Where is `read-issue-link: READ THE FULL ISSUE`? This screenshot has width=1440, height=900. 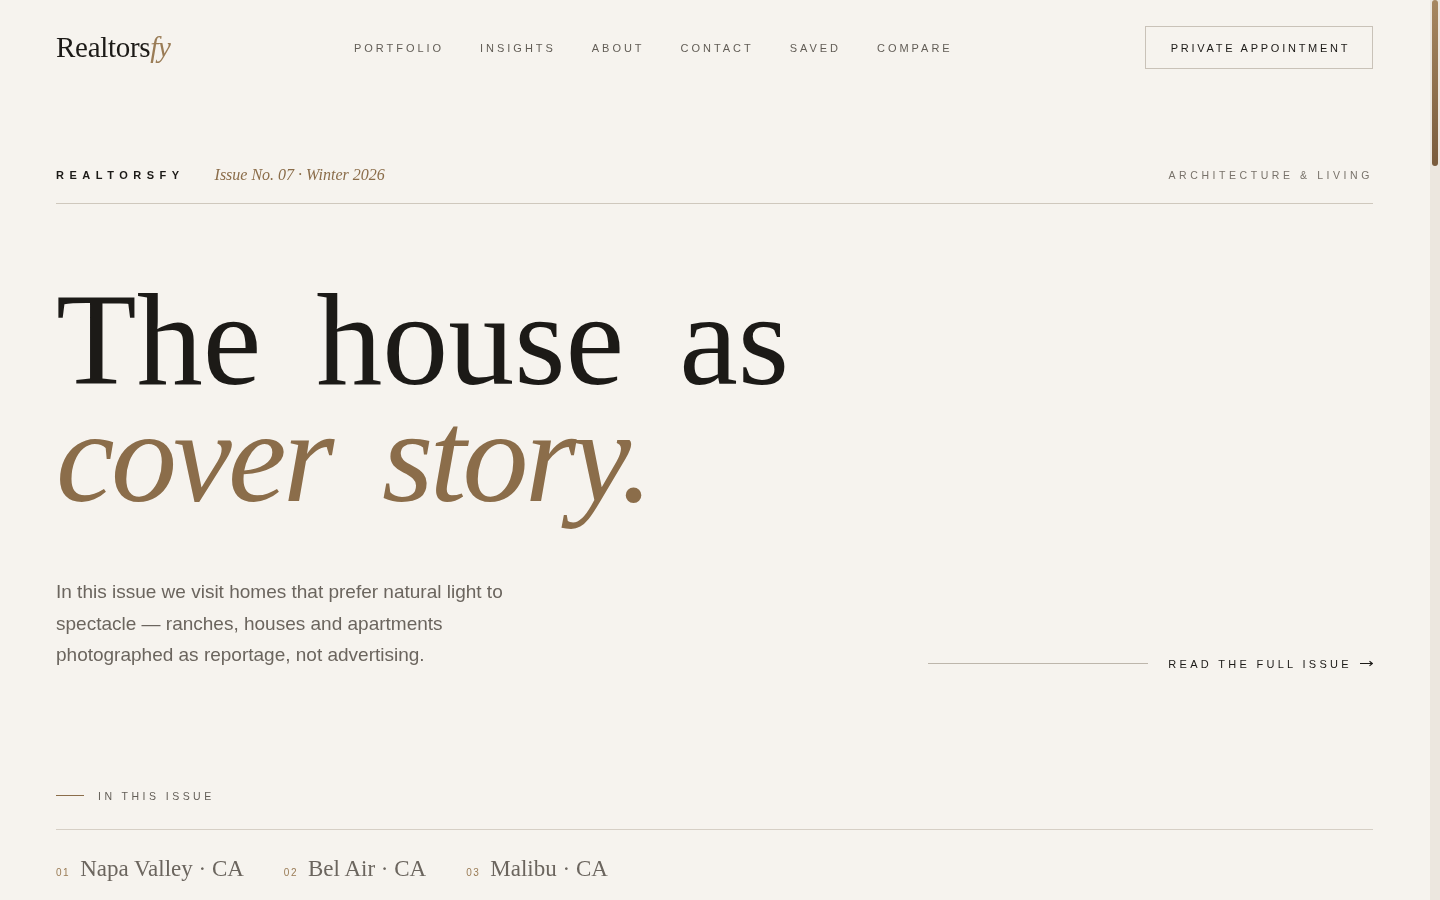 read-issue-link: READ THE FULL ISSUE is located at coordinates (1270, 663).